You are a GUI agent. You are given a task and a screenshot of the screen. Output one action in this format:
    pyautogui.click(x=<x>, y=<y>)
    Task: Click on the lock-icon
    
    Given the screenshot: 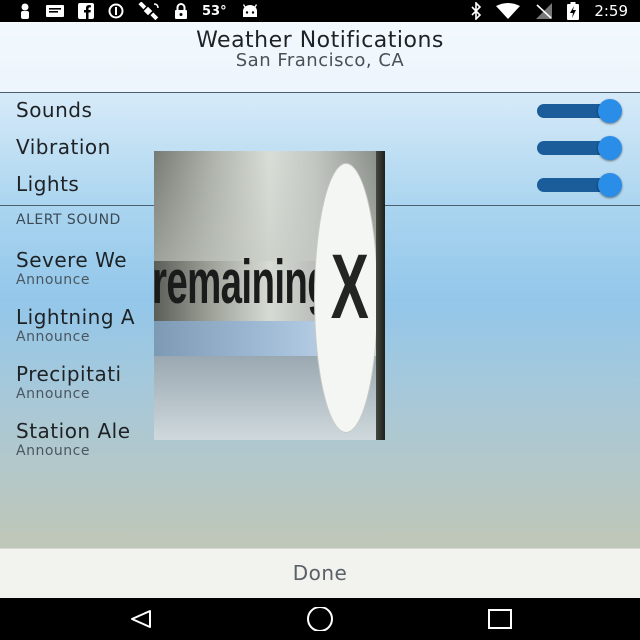 What is the action you would take?
    pyautogui.click(x=181, y=11)
    